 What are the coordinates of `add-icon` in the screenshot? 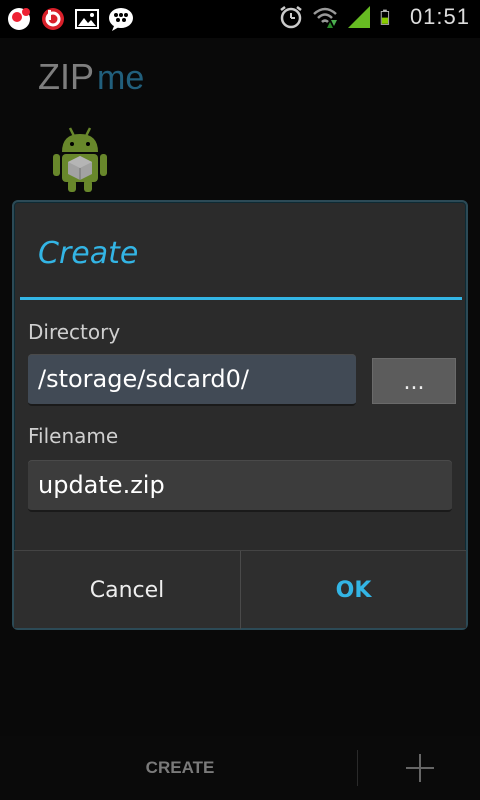 It's located at (420, 768).